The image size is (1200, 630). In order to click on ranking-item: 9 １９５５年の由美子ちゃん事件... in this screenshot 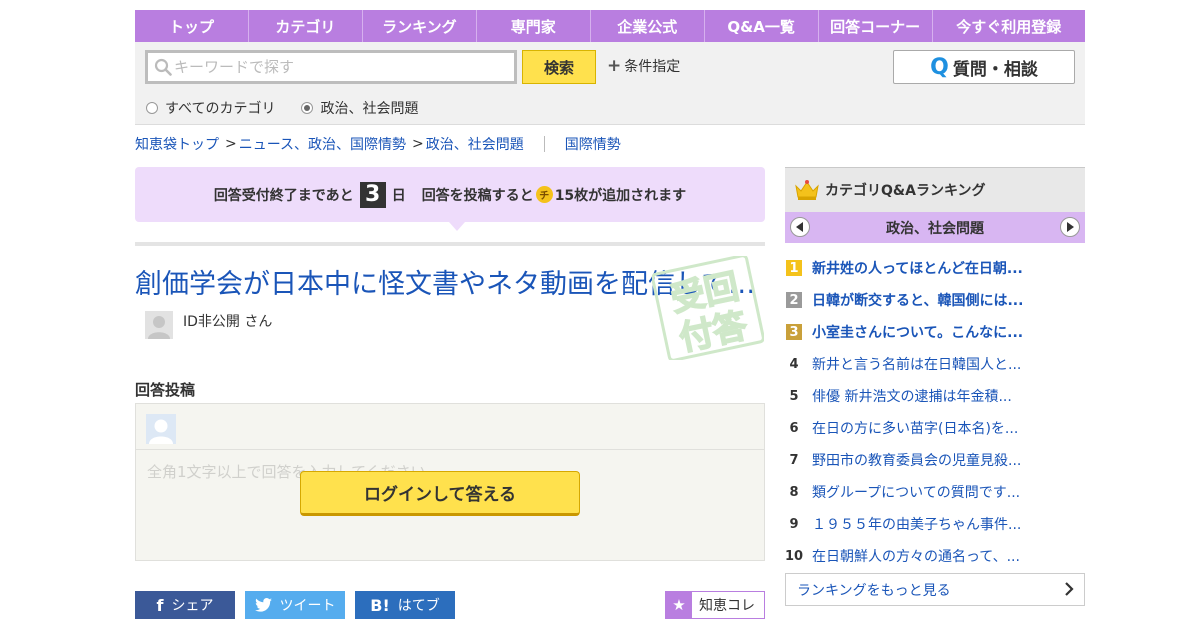, I will do `click(935, 524)`.